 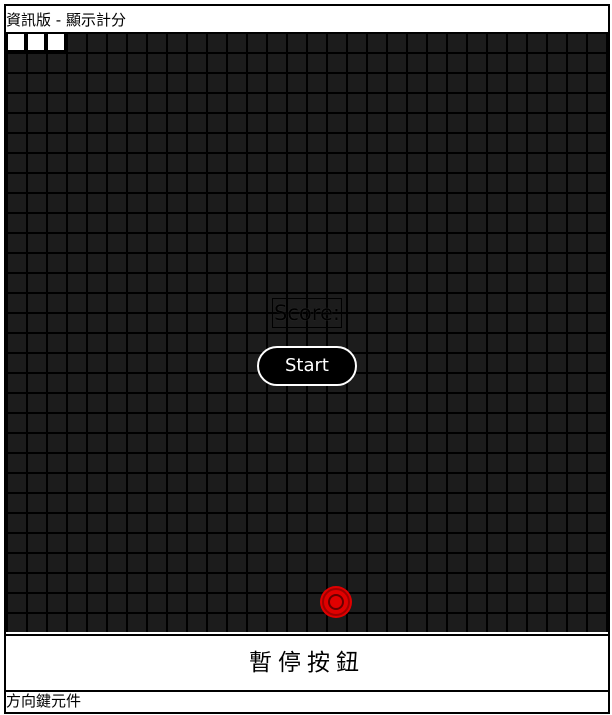 I want to click on snake-body-segment, so click(x=36, y=42).